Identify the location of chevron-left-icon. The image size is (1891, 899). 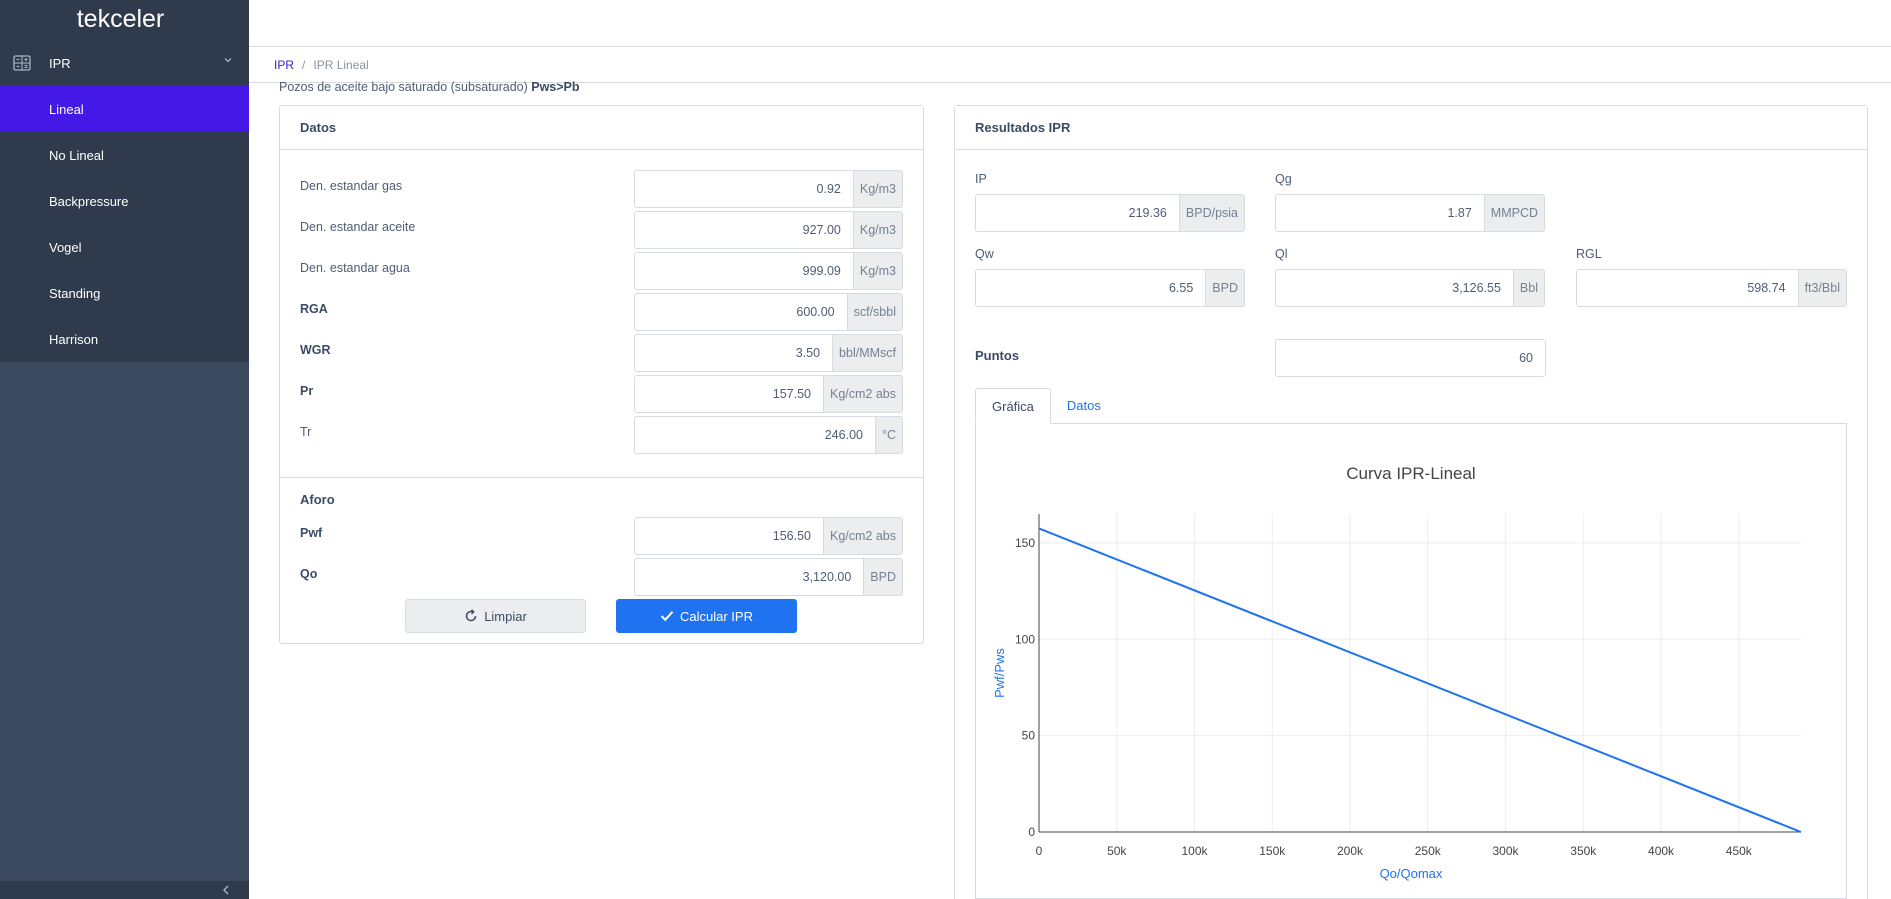
(226, 890).